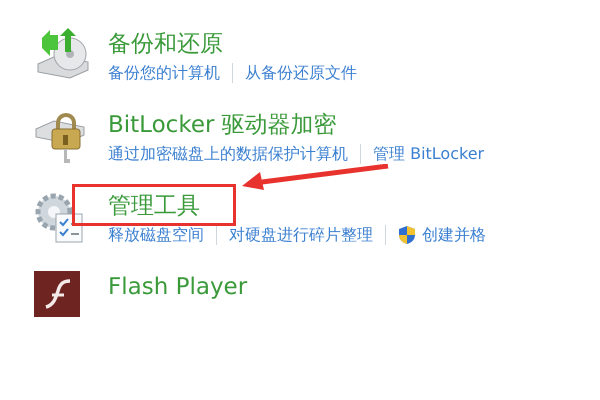 This screenshot has height=400, width=600. What do you see at coordinates (222, 125) in the screenshot?
I see `category-title: BitLocker 驱动器加密` at bounding box center [222, 125].